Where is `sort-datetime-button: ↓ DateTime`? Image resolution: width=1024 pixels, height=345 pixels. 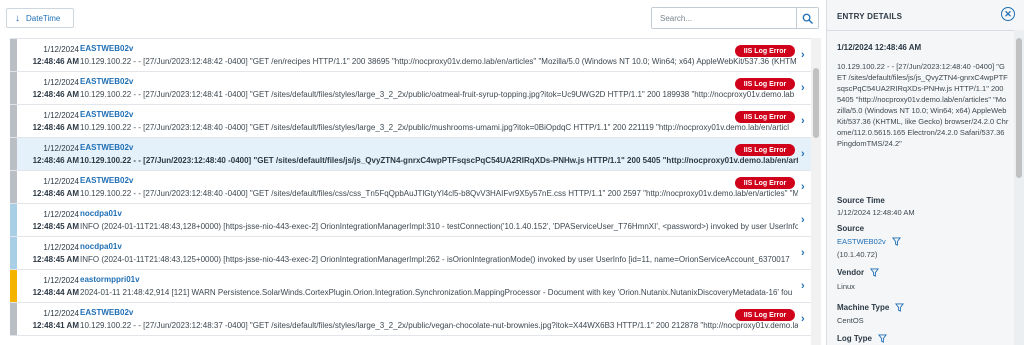 sort-datetime-button: ↓ DateTime is located at coordinates (40, 18).